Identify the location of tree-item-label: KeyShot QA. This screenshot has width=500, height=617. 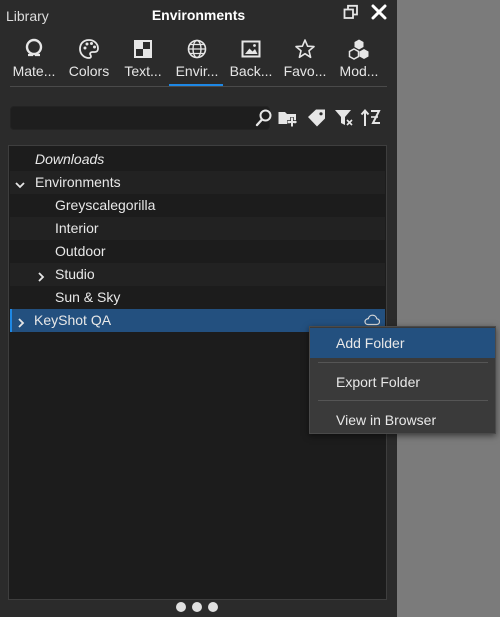
(73, 320).